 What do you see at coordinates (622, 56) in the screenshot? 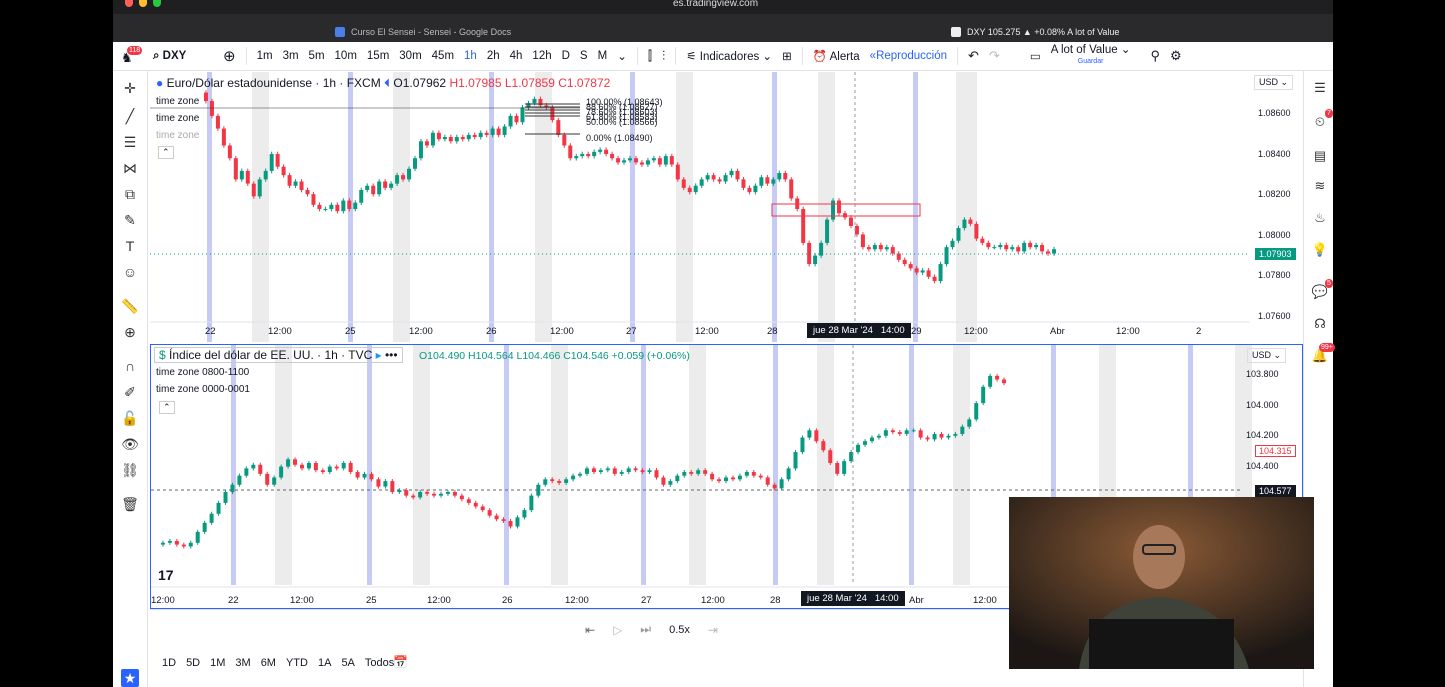
I see `interval-dropdown-icon: ⌄` at bounding box center [622, 56].